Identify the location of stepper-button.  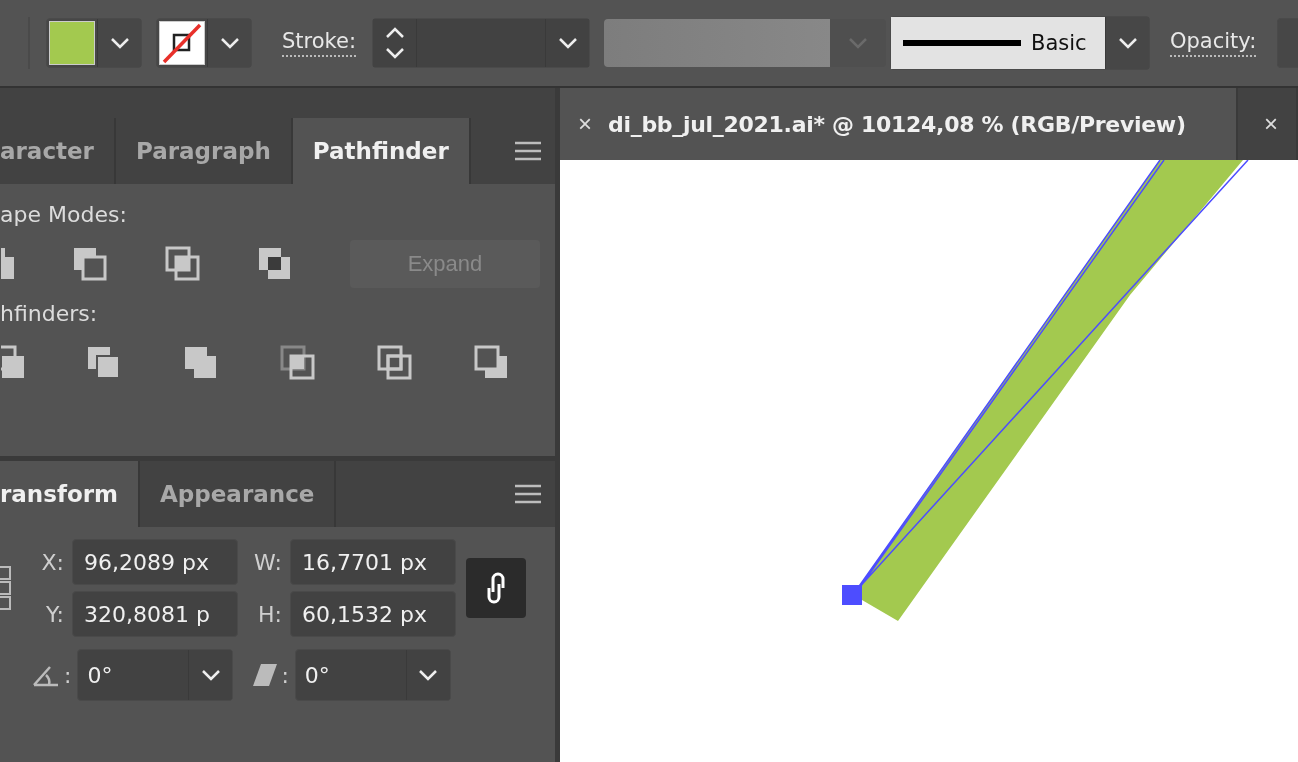
(395, 43).